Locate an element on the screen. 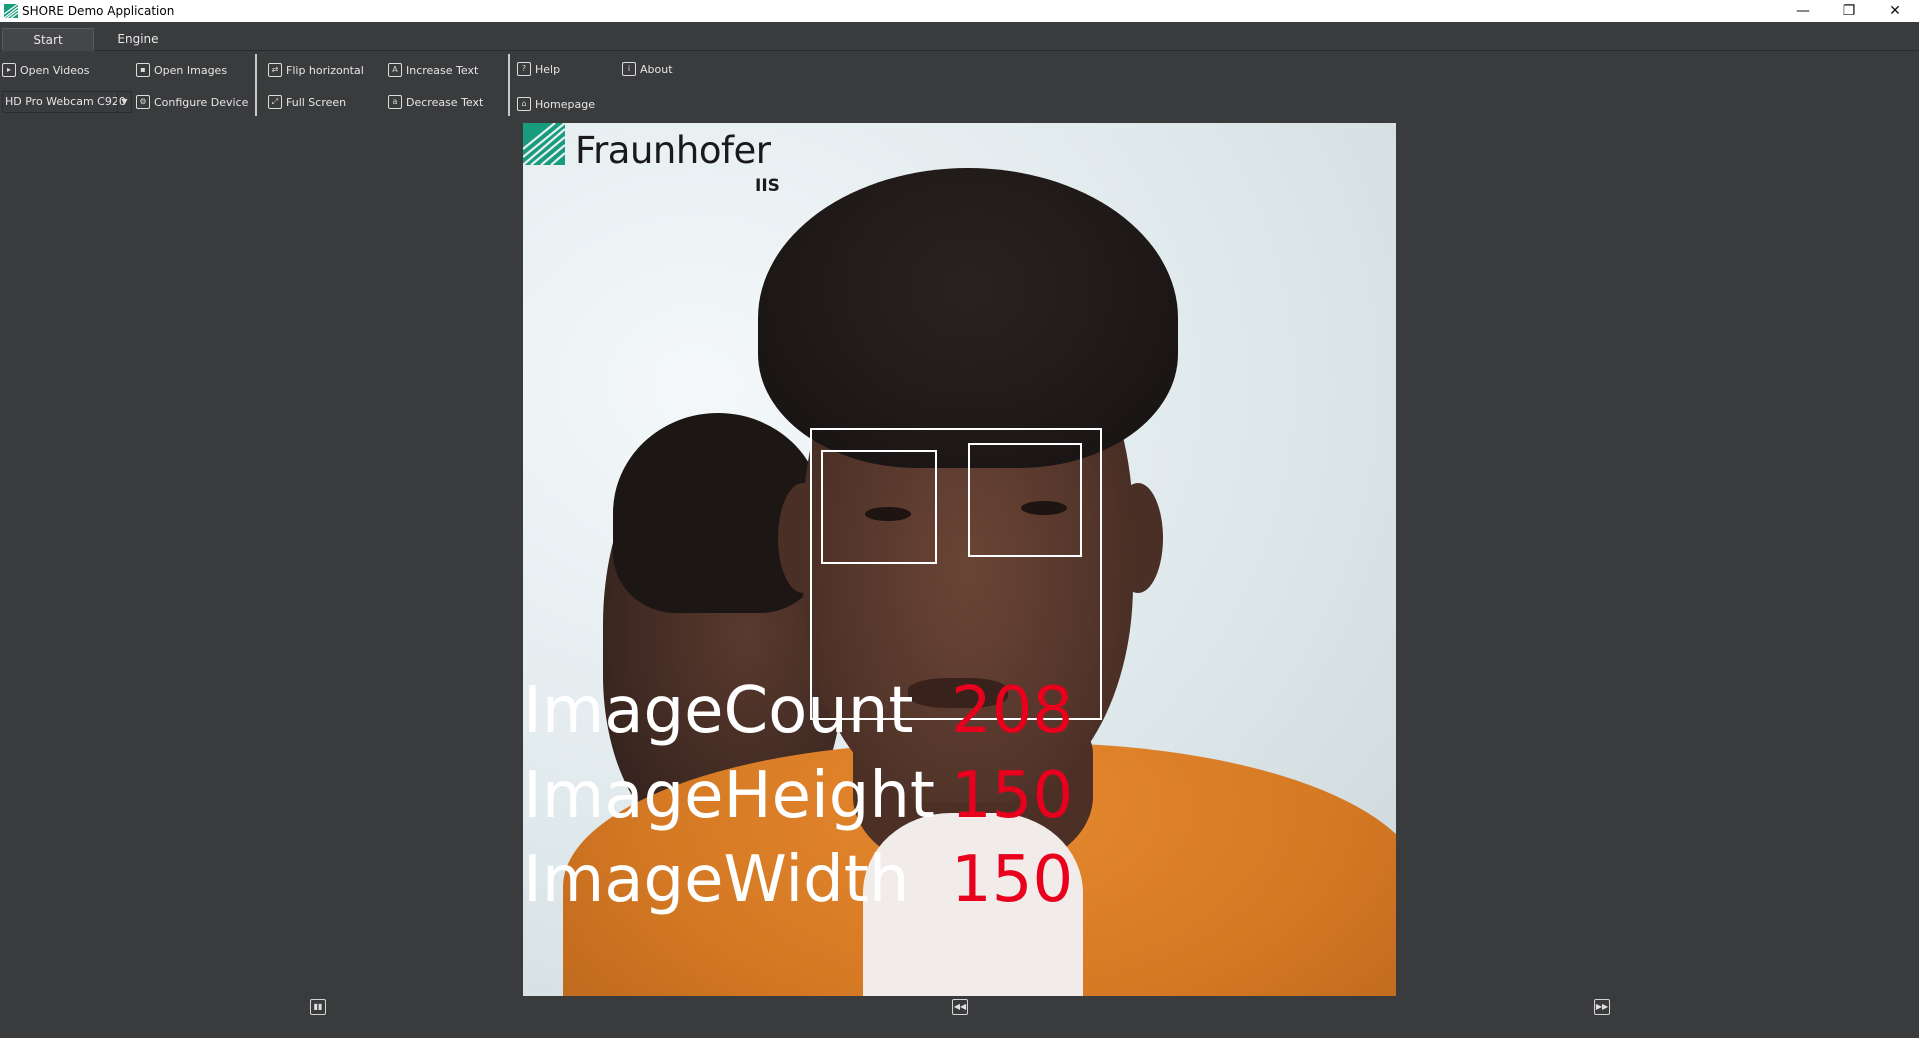  minimize-button: — is located at coordinates (1803, 11).